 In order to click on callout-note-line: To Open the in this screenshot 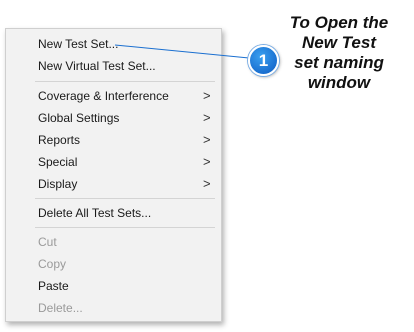, I will do `click(339, 22)`.